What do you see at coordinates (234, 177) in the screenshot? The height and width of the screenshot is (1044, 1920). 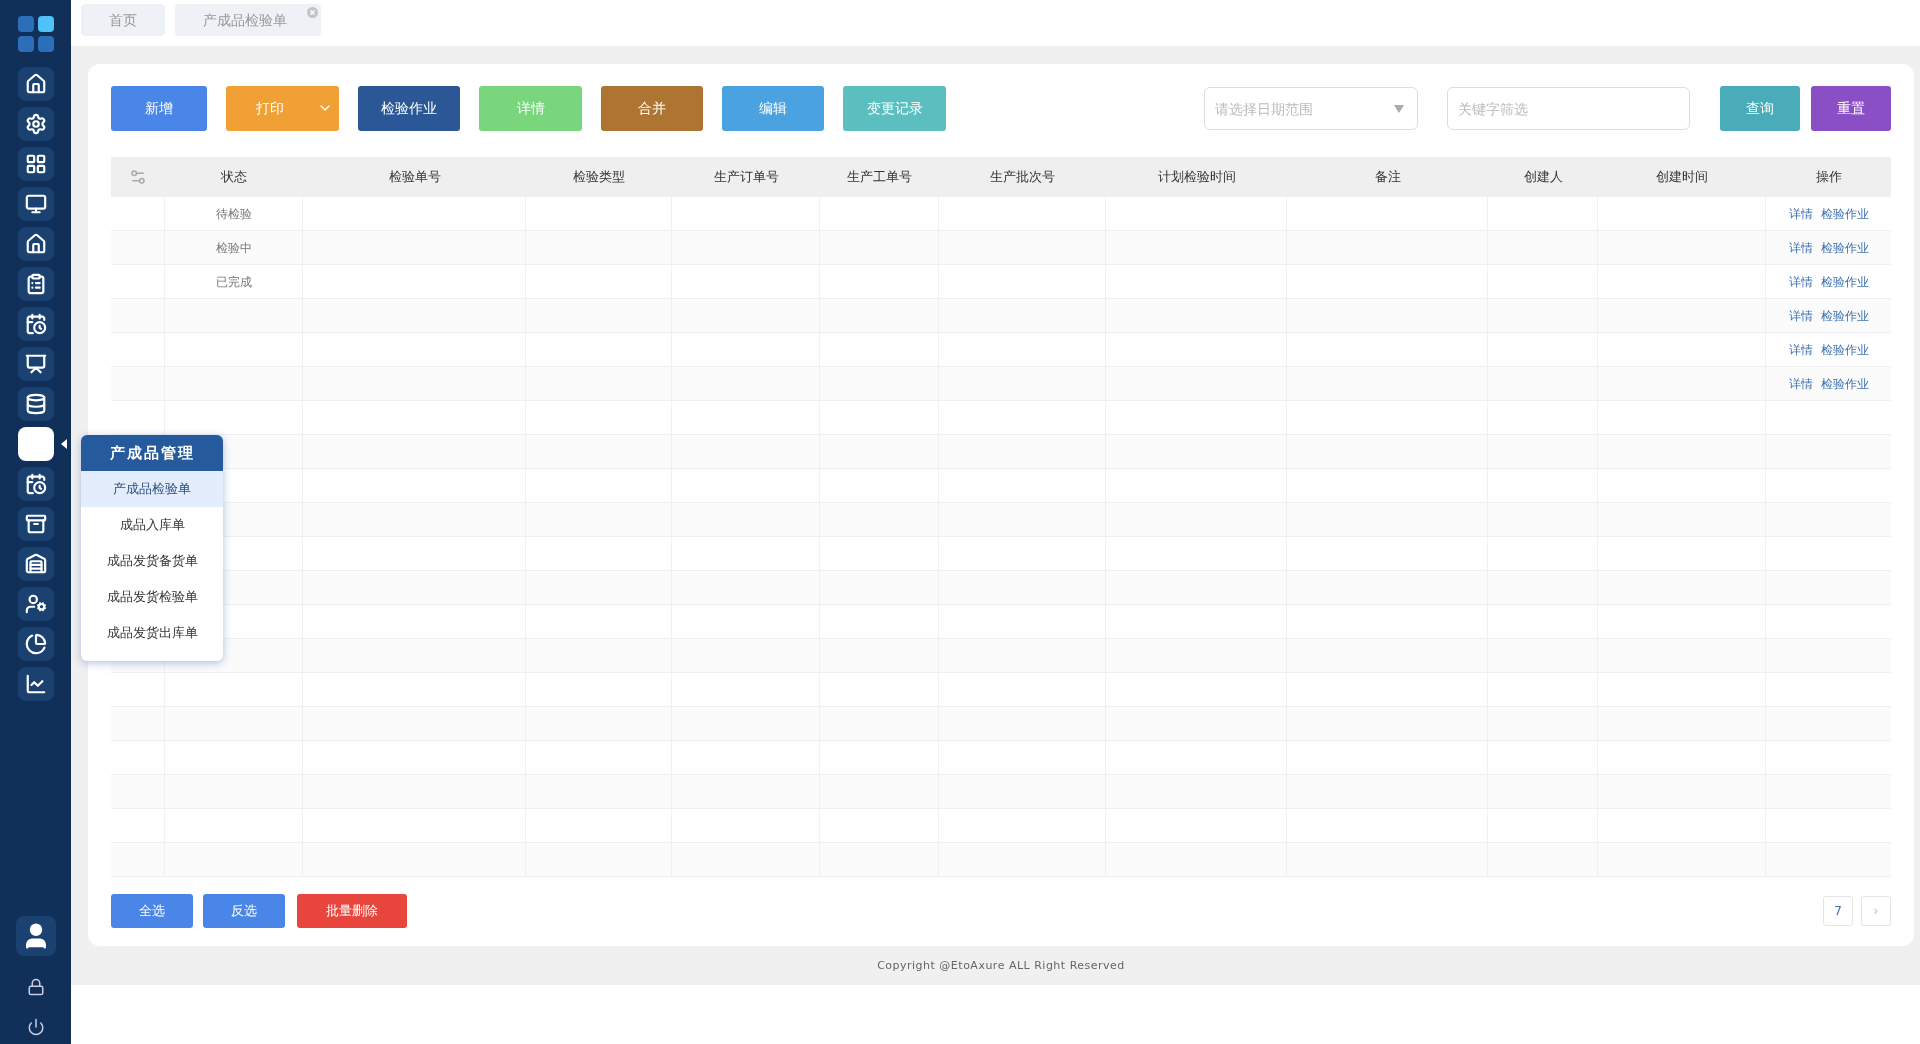 I see `column-header: 状态` at bounding box center [234, 177].